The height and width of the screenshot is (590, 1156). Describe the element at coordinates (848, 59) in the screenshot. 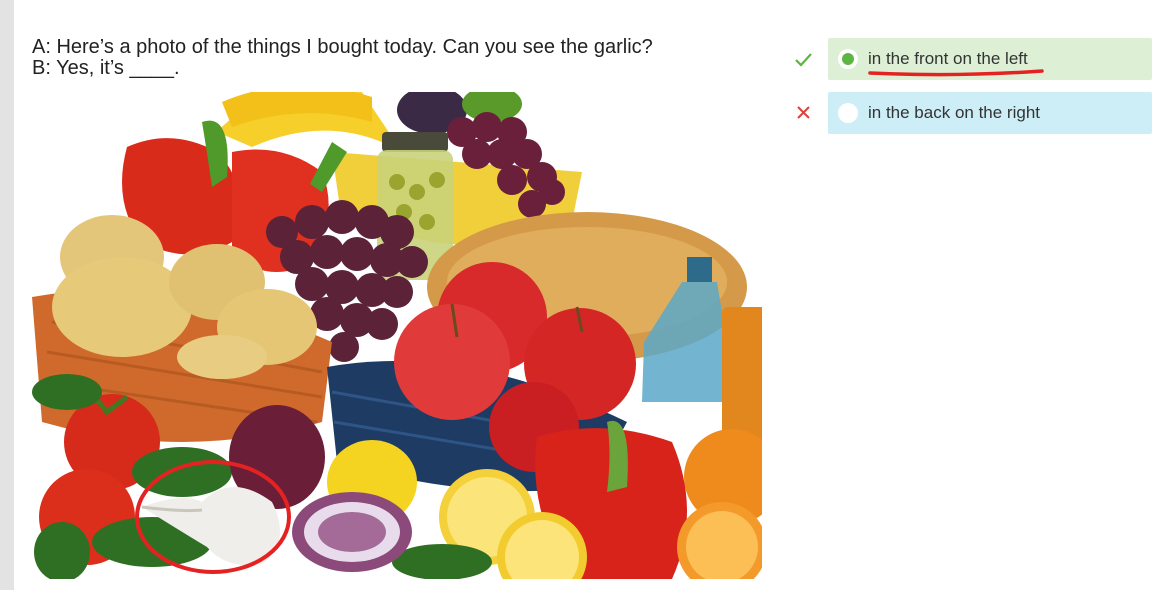

I see `radio-selected-icon` at that location.